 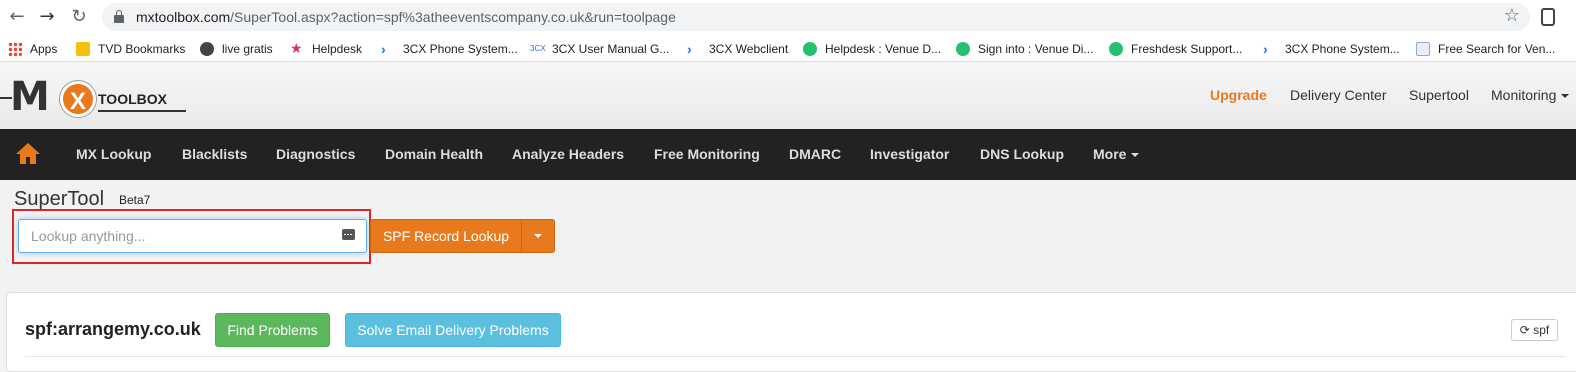 What do you see at coordinates (446, 236) in the screenshot?
I see `spf-lookup-button: SPF Record Lookup` at bounding box center [446, 236].